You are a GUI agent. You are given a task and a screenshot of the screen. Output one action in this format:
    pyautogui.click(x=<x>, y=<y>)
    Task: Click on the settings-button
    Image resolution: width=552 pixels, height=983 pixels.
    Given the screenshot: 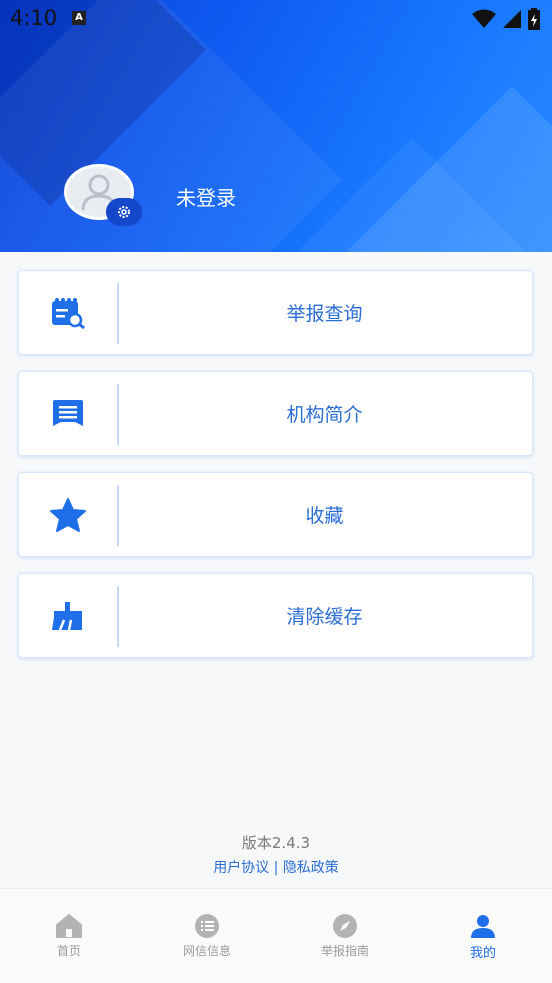 What is the action you would take?
    pyautogui.click(x=124, y=212)
    